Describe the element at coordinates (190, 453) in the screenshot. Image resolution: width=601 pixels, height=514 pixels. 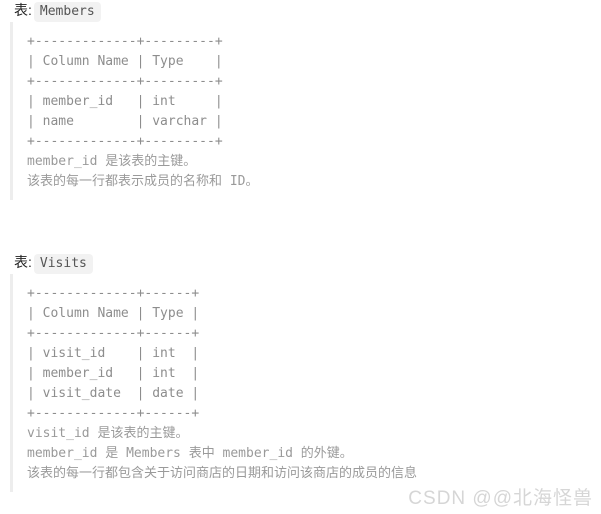
I see `schema-note-visits-1: member_id 是 Members 表中 member_id 的外键。` at that location.